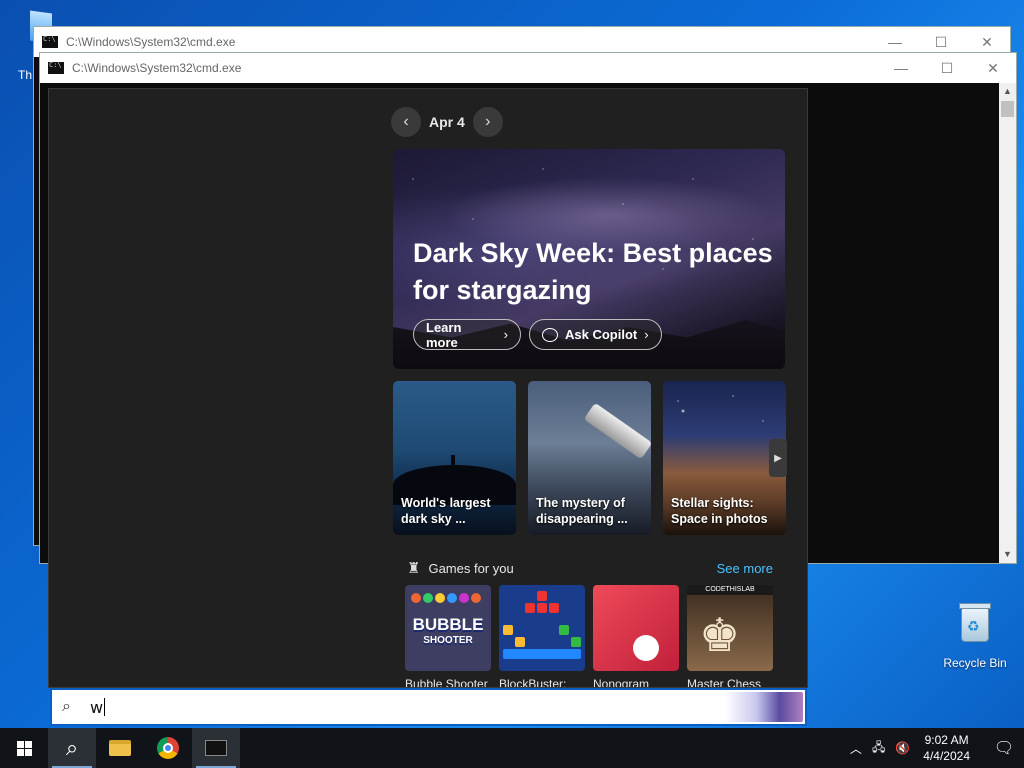 Image resolution: width=1024 pixels, height=768 pixels. What do you see at coordinates (856, 748) in the screenshot?
I see `chevron-up-icon: ︿` at bounding box center [856, 748].